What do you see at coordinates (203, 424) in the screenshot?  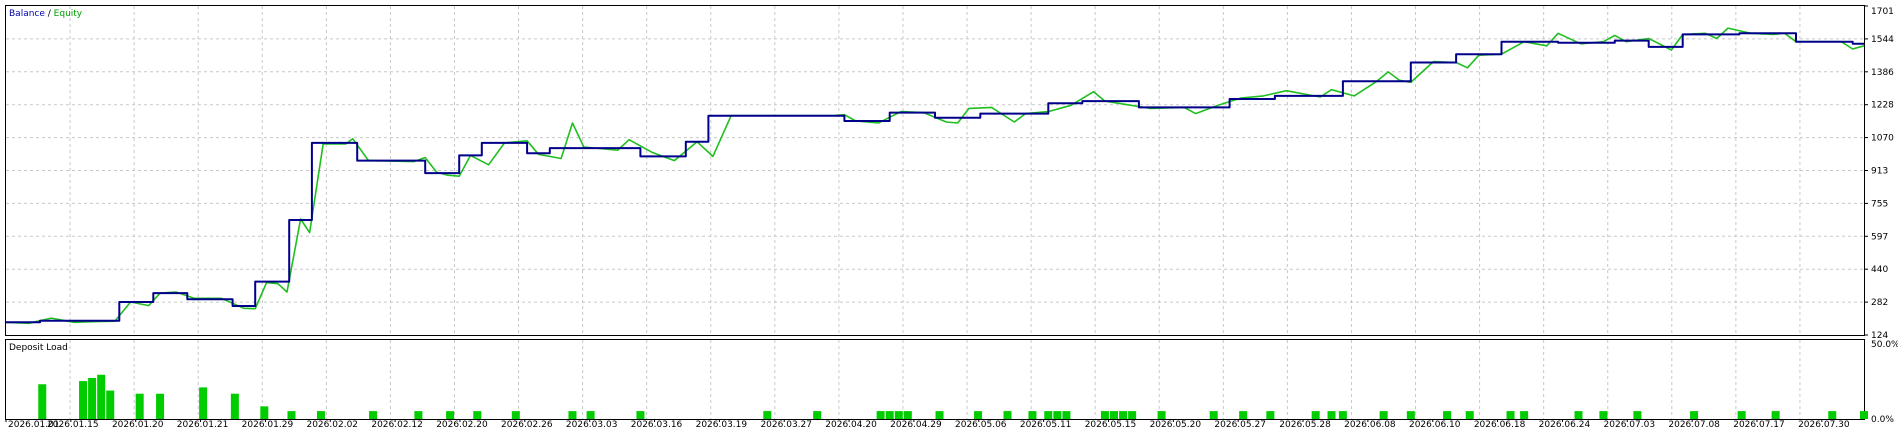 I see `x-tick-label: 2026.01.21` at bounding box center [203, 424].